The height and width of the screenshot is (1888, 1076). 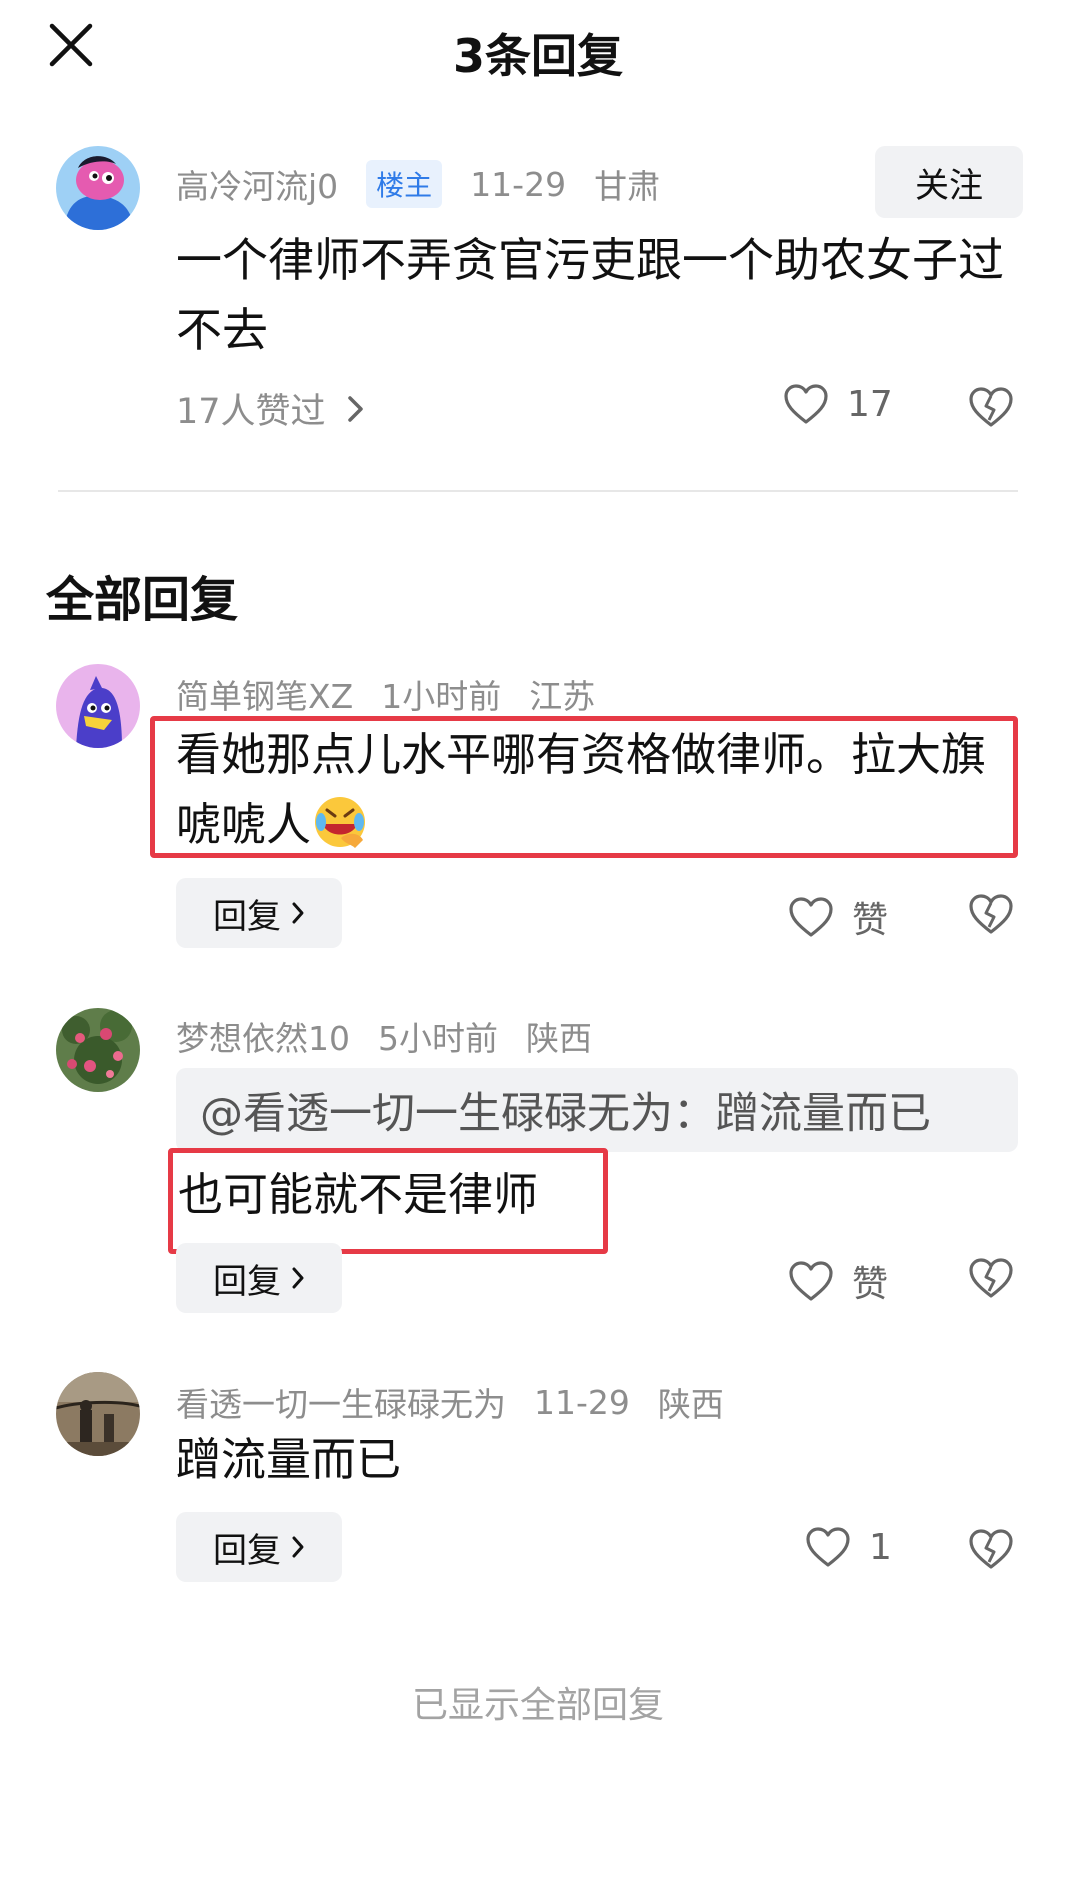 What do you see at coordinates (838, 404) in the screenshot?
I see `like-button: 17` at bounding box center [838, 404].